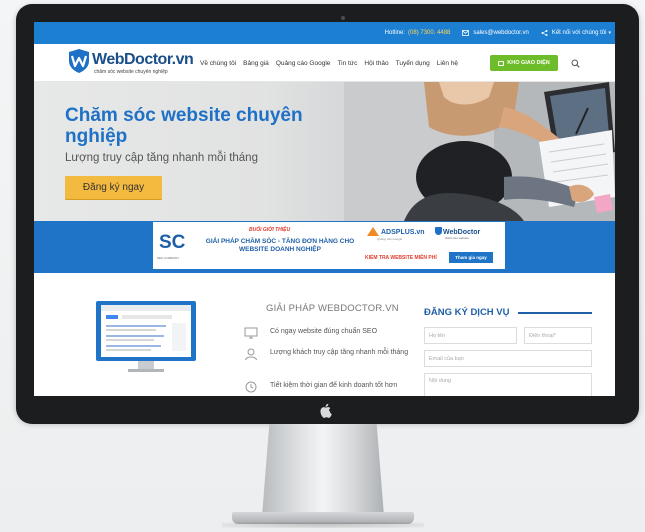 The width and height of the screenshot is (645, 532). I want to click on adsplus-triangle-icon, so click(373, 231).